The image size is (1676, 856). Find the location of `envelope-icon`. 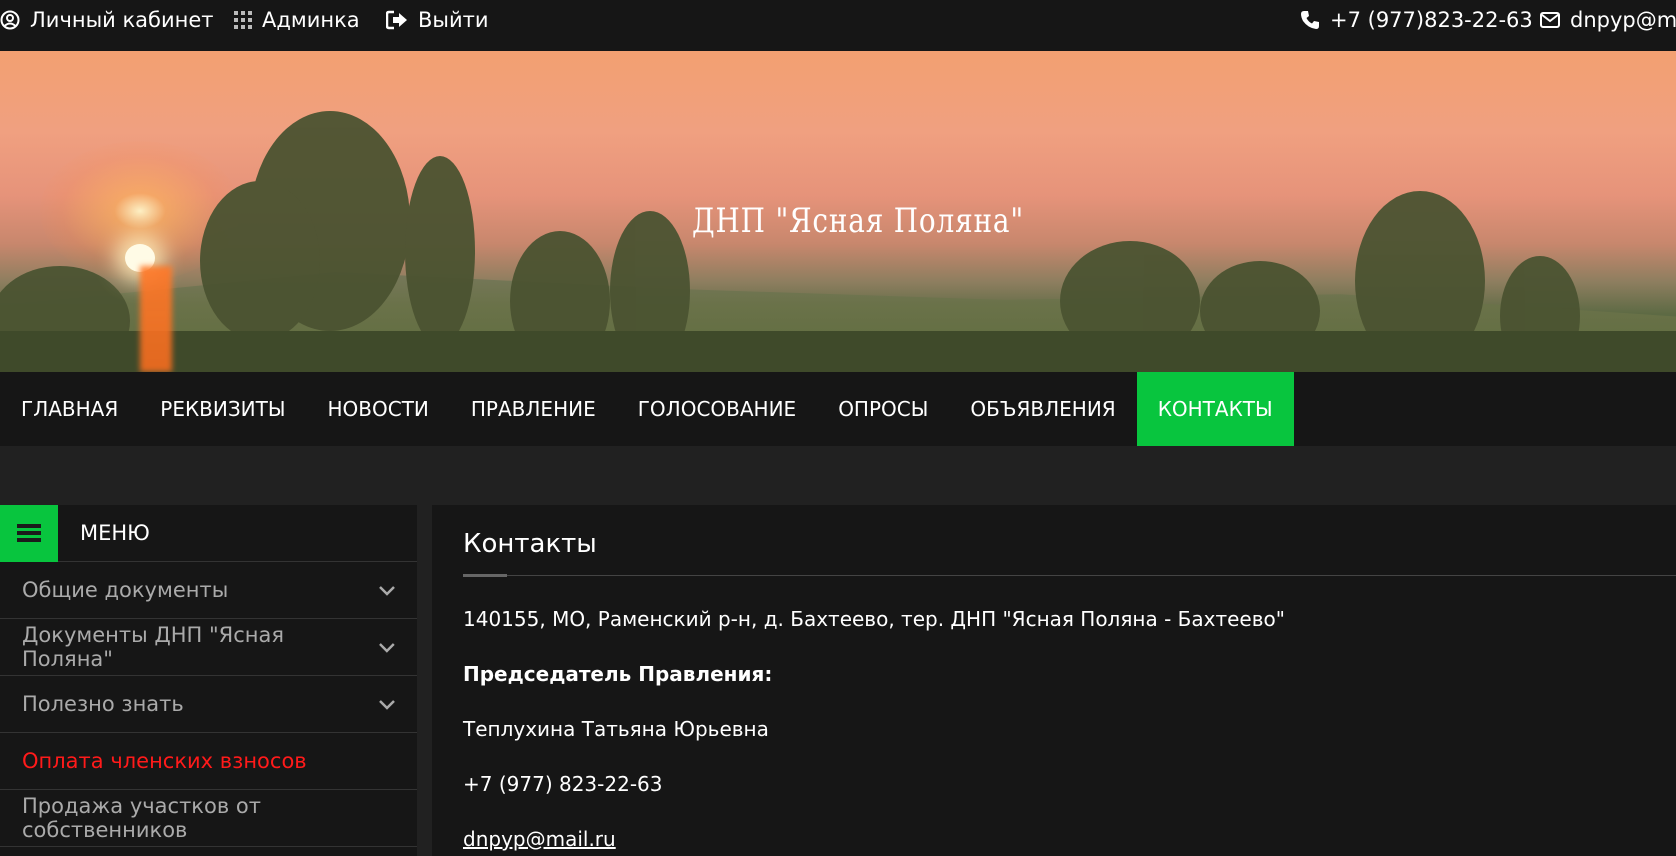

envelope-icon is located at coordinates (1550, 20).